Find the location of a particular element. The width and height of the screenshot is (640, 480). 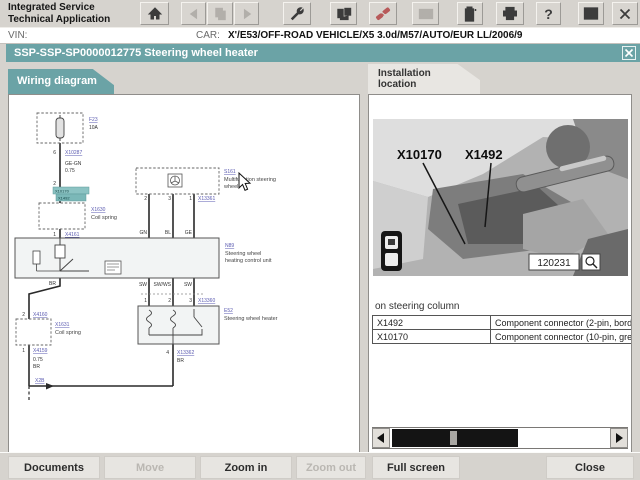

scroll-left-icon is located at coordinates (380, 438).